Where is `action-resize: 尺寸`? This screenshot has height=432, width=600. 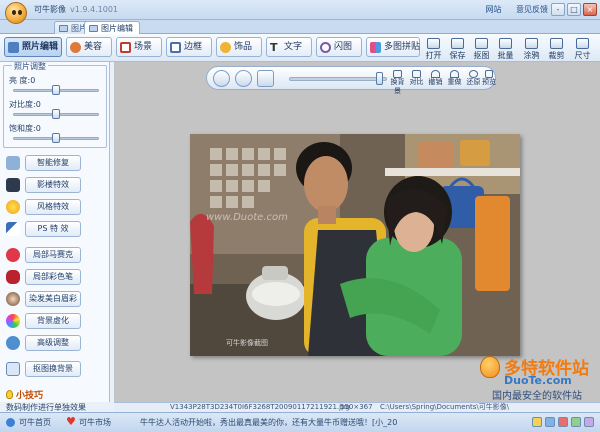
action-resize: 尺寸 is located at coordinates (582, 49).